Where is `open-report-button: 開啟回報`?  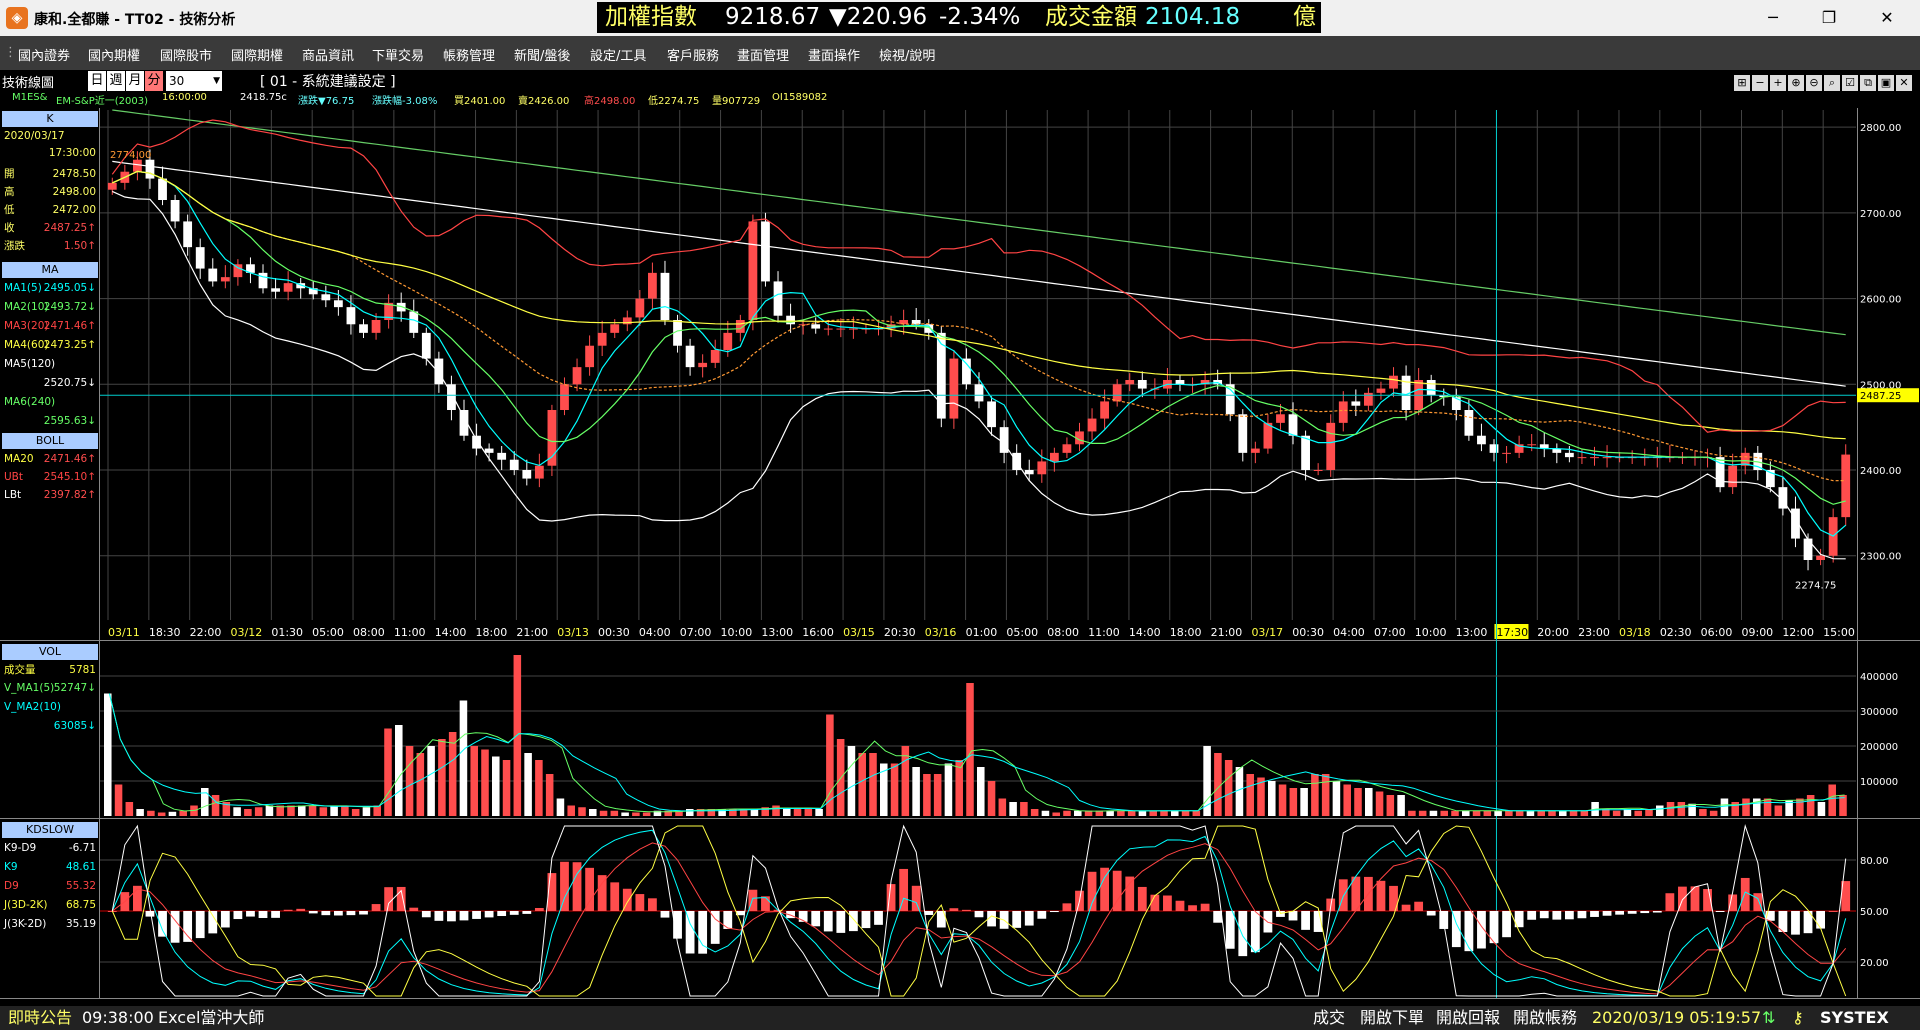
open-report-button: 開啟回報 is located at coordinates (1468, 1018).